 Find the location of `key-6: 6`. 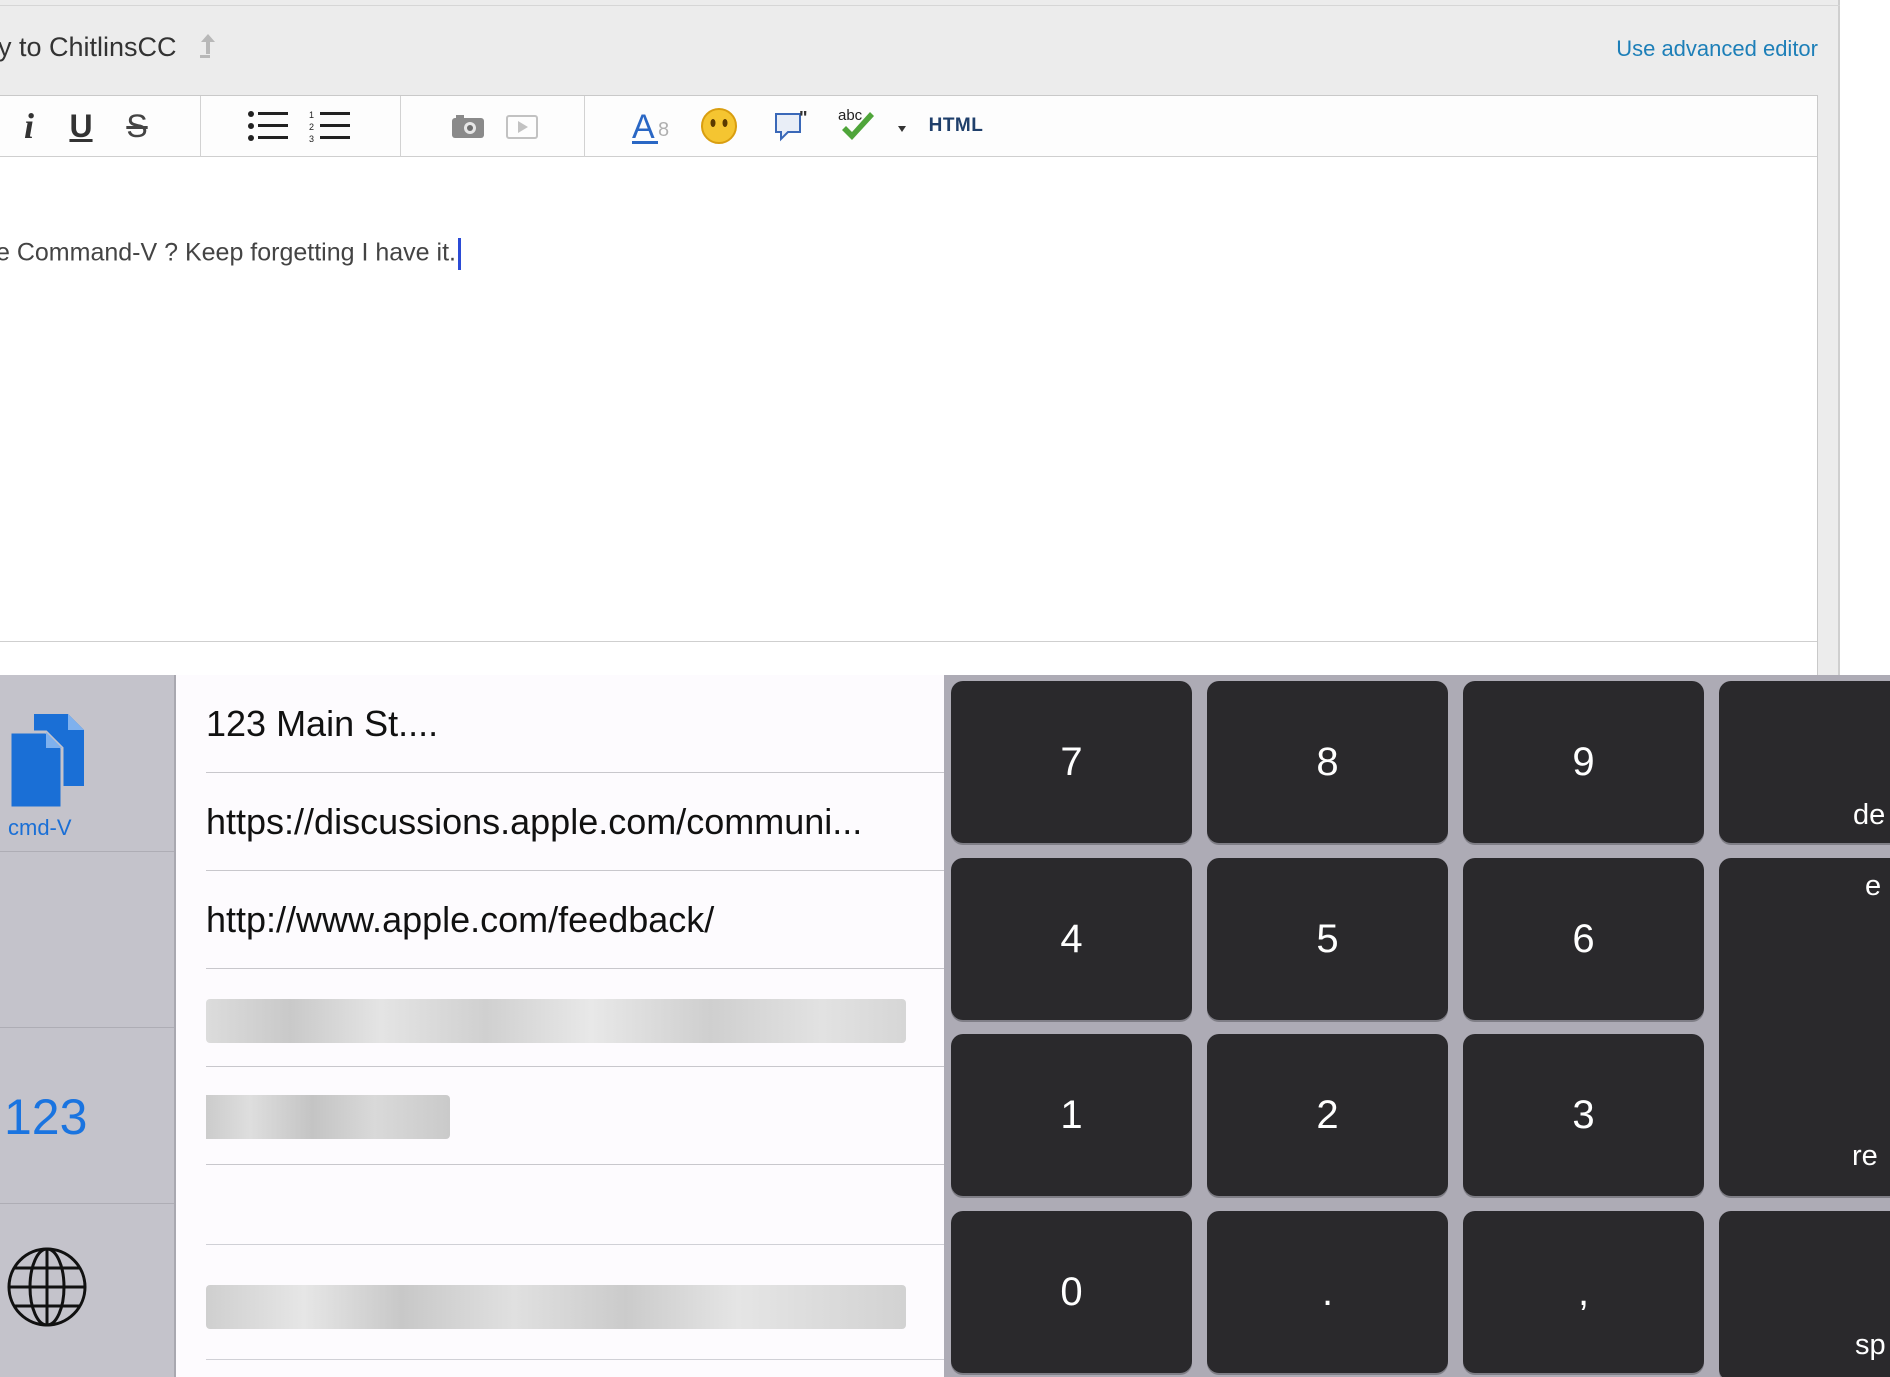

key-6: 6 is located at coordinates (1583, 939).